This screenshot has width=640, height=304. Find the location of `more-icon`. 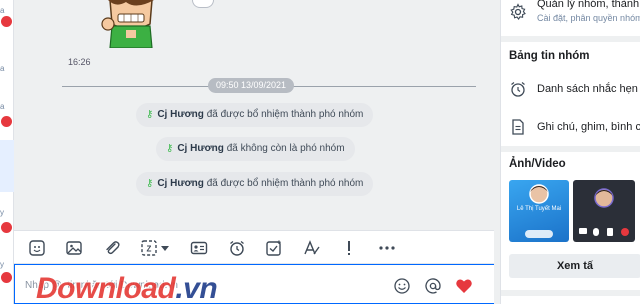

more-icon is located at coordinates (387, 248).